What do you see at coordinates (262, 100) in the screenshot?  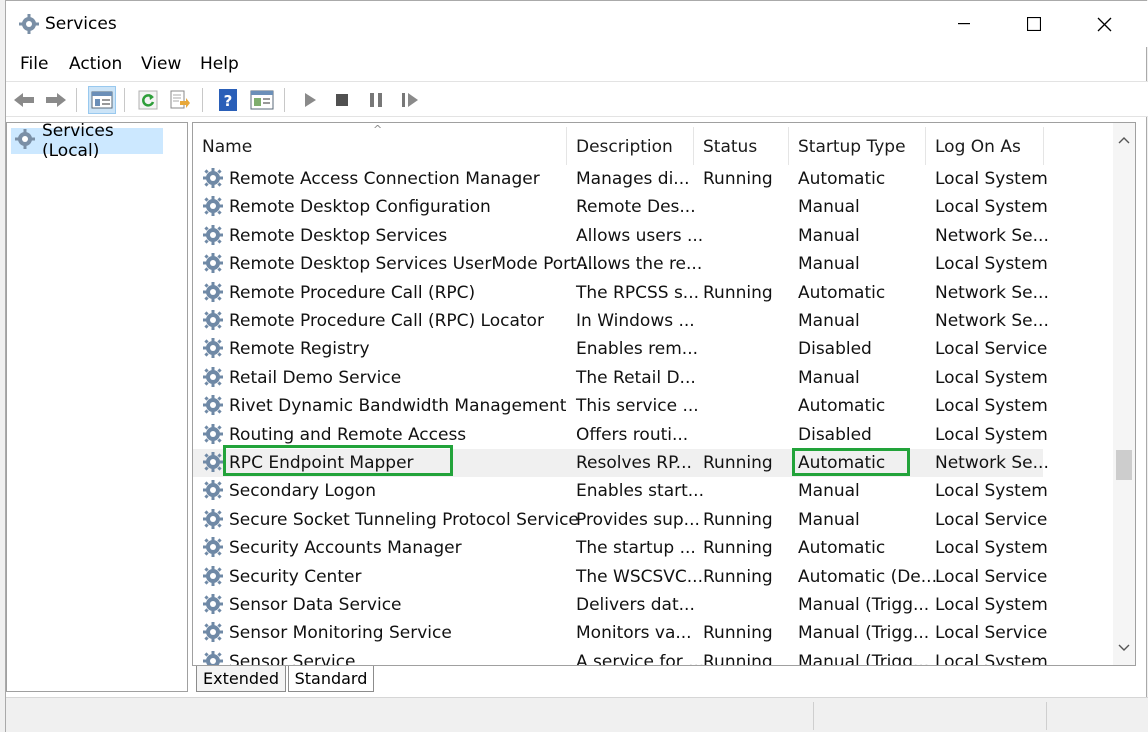 I see `properties-pane-icon` at bounding box center [262, 100].